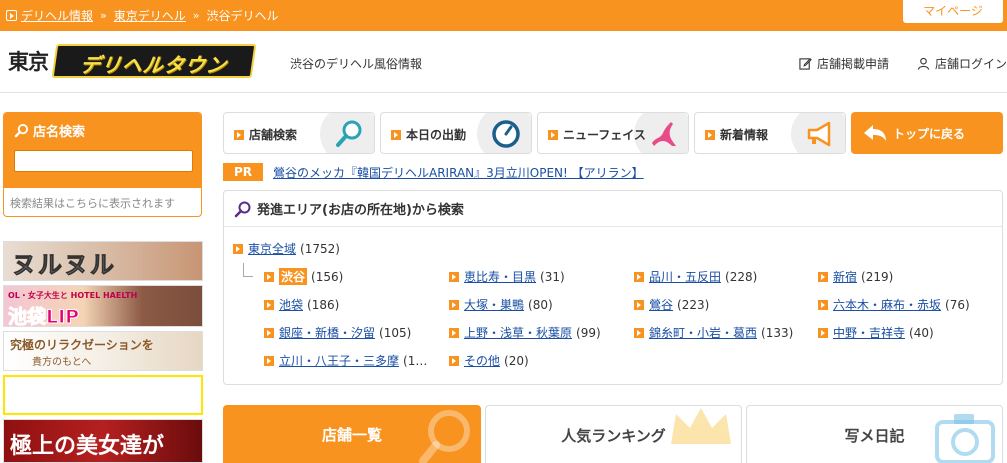 The width and height of the screenshot is (1007, 463). Describe the element at coordinates (59, 132) in the screenshot. I see `shop-search-title-text: 店名検索` at that location.